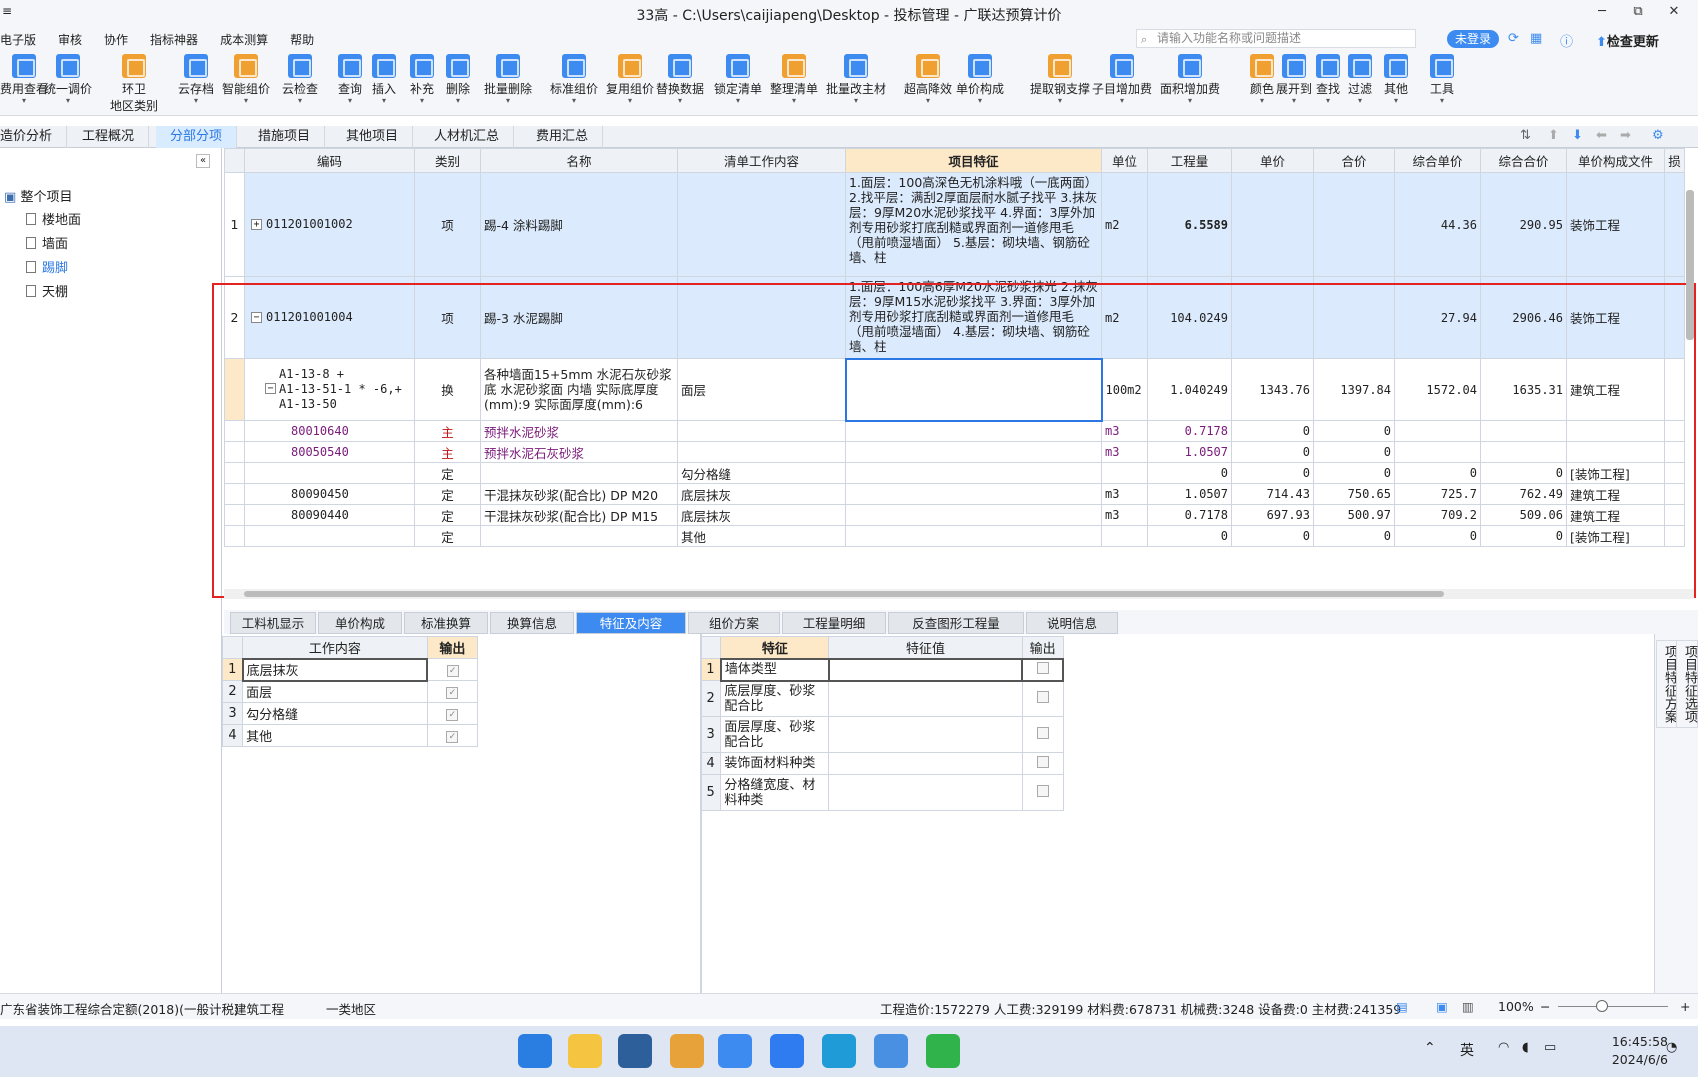  I want to click on tab-conversion-info: 换算信息, so click(532, 623).